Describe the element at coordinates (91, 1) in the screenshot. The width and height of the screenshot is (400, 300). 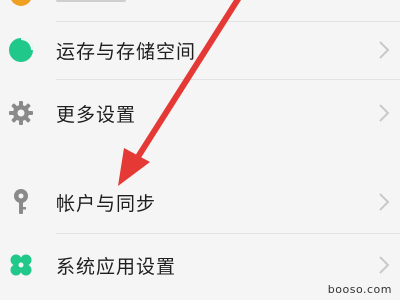
I see `partial-item-label` at that location.